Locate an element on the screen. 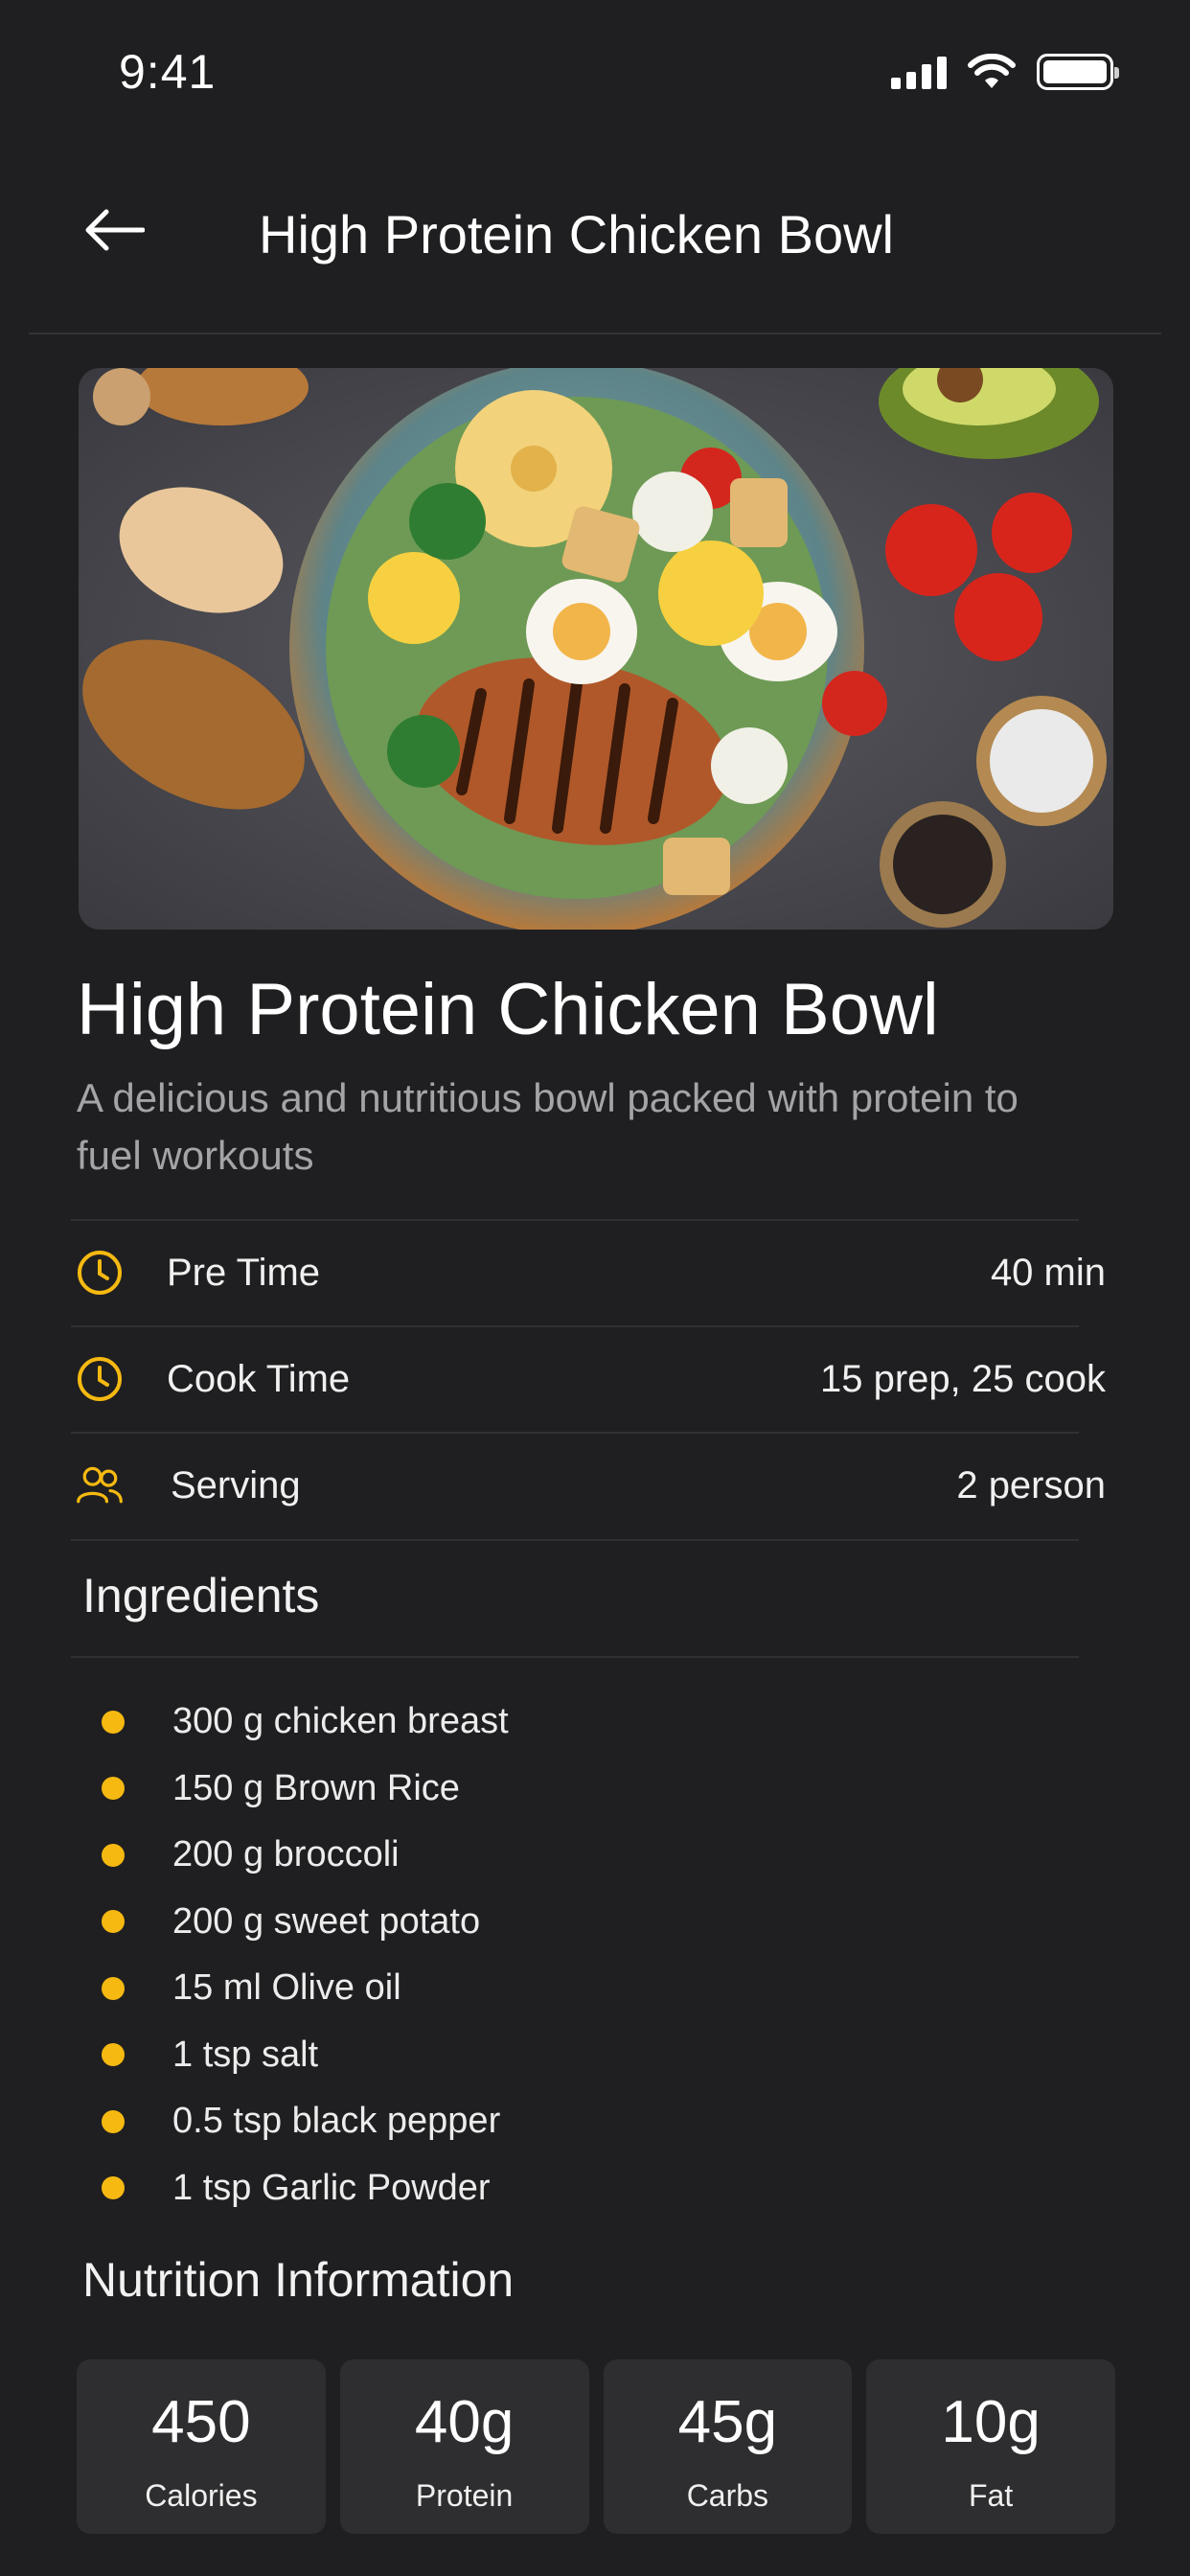 The width and height of the screenshot is (1190, 2576). header-divider is located at coordinates (595, 333).